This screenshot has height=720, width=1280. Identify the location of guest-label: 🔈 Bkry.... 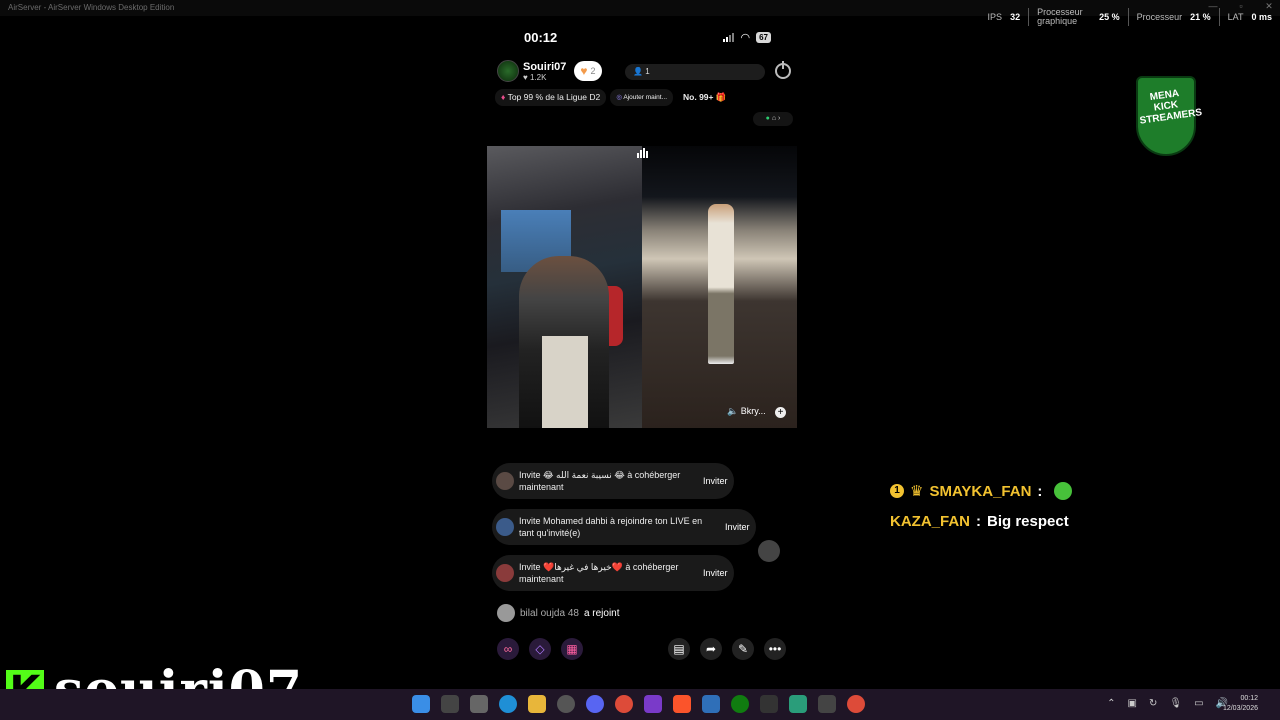
(746, 411).